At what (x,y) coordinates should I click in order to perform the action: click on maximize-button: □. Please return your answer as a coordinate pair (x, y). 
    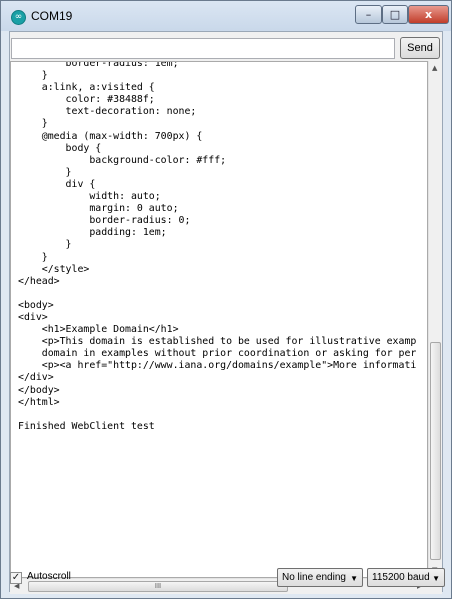
    Looking at the image, I should click on (395, 14).